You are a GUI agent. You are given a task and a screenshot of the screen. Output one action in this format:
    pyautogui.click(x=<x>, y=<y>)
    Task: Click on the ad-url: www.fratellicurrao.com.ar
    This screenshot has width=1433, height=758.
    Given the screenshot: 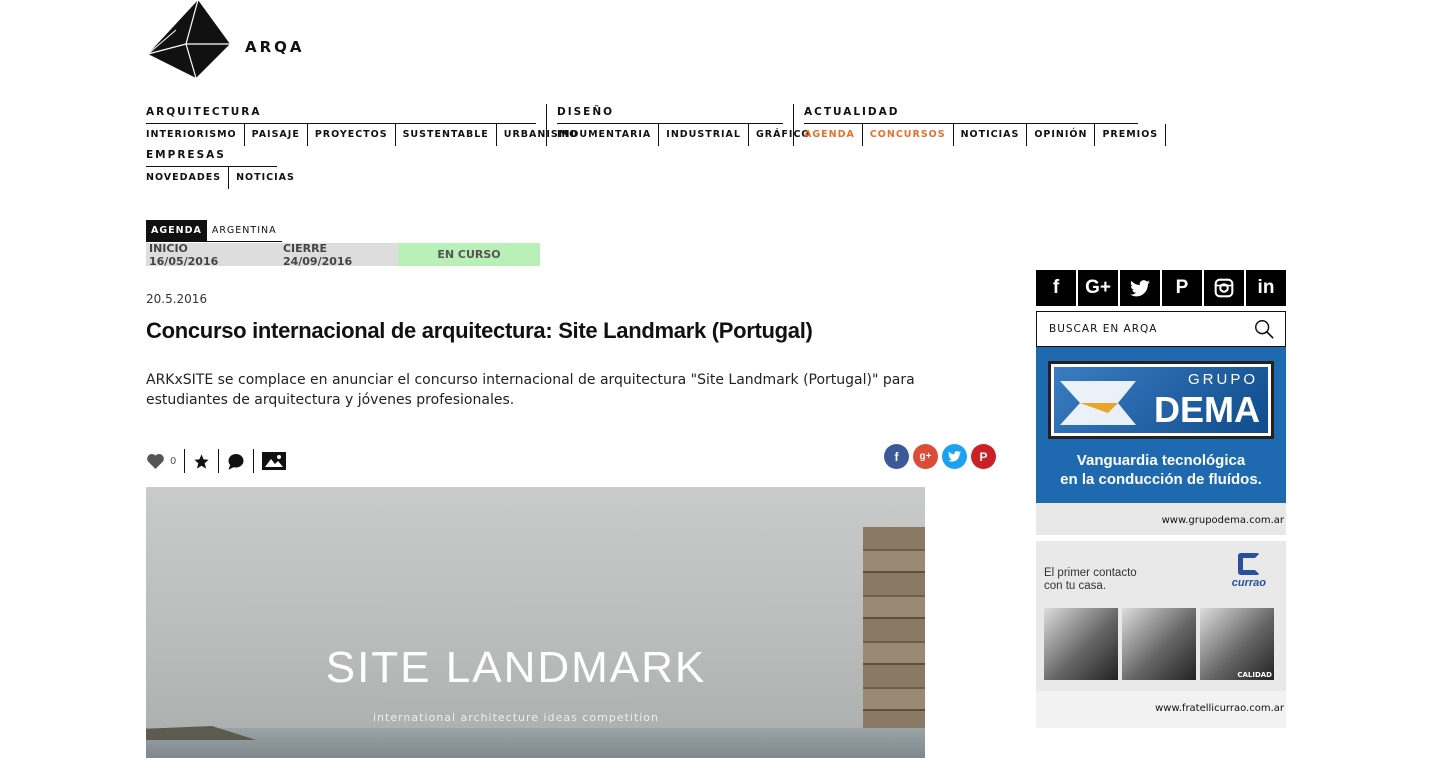 What is the action you would take?
    pyautogui.click(x=1161, y=709)
    